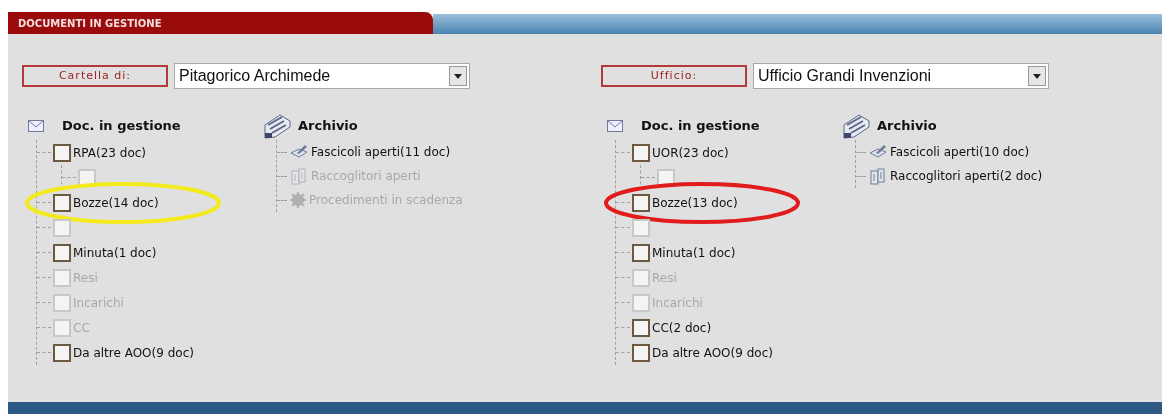 This screenshot has width=1162, height=414. I want to click on dropdown: Pitagorico Archimede, so click(322, 76).